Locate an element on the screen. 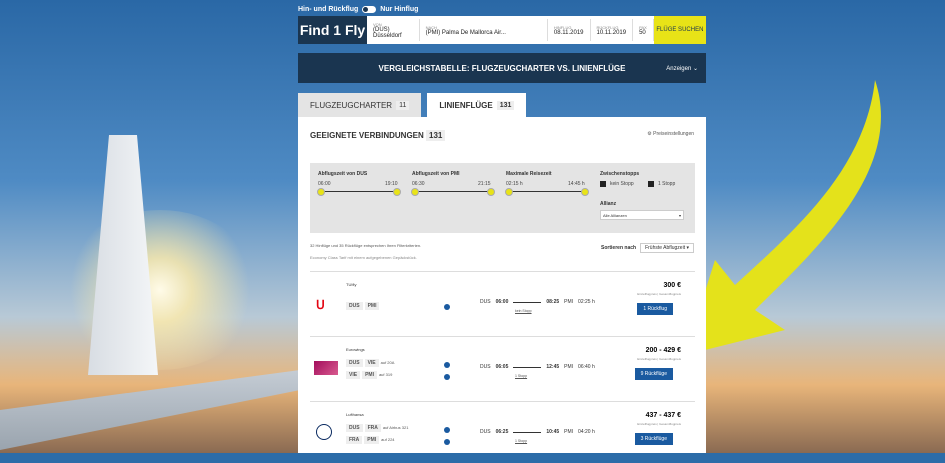  aircraft: auf 319 is located at coordinates (385, 374).